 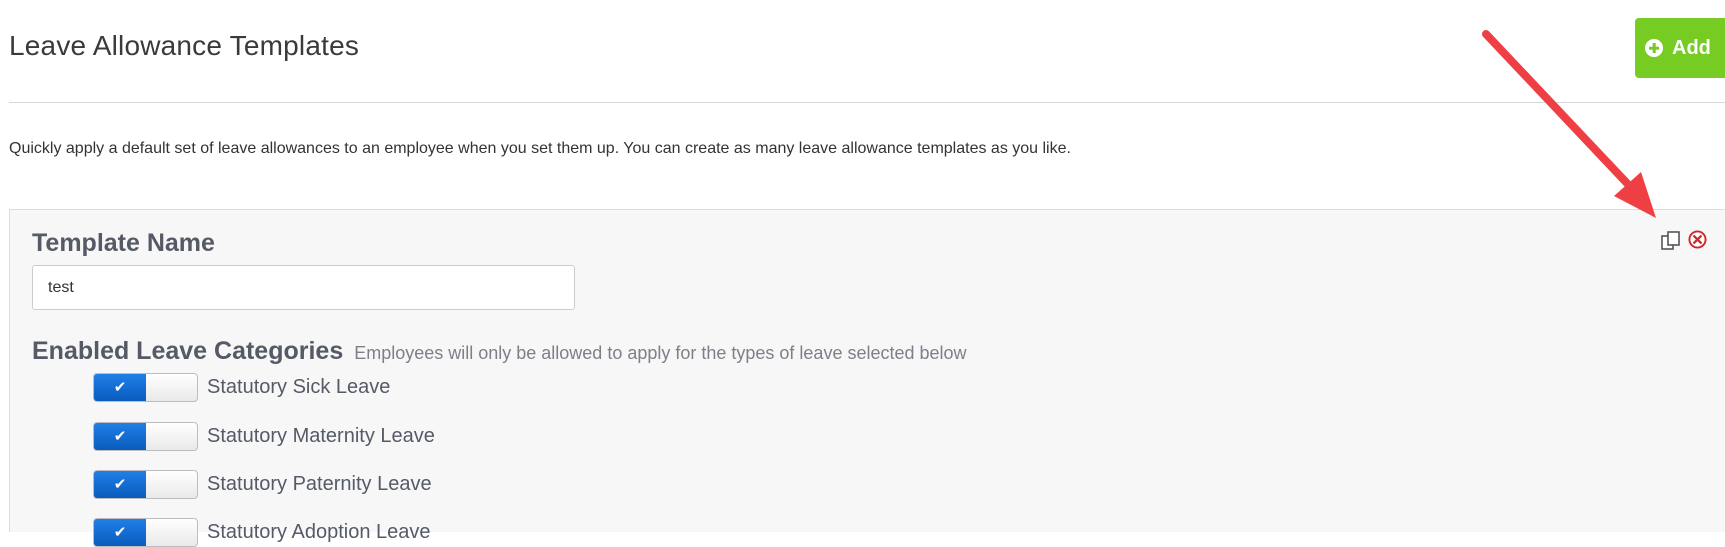 What do you see at coordinates (1671, 241) in the screenshot?
I see `copy-icon` at bounding box center [1671, 241].